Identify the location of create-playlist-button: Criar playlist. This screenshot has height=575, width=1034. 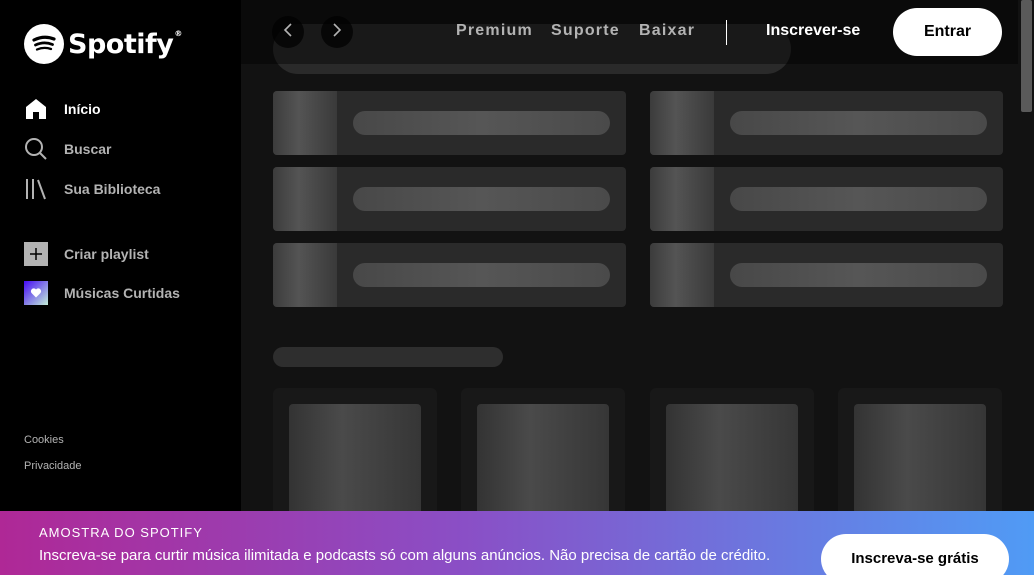
(86, 254).